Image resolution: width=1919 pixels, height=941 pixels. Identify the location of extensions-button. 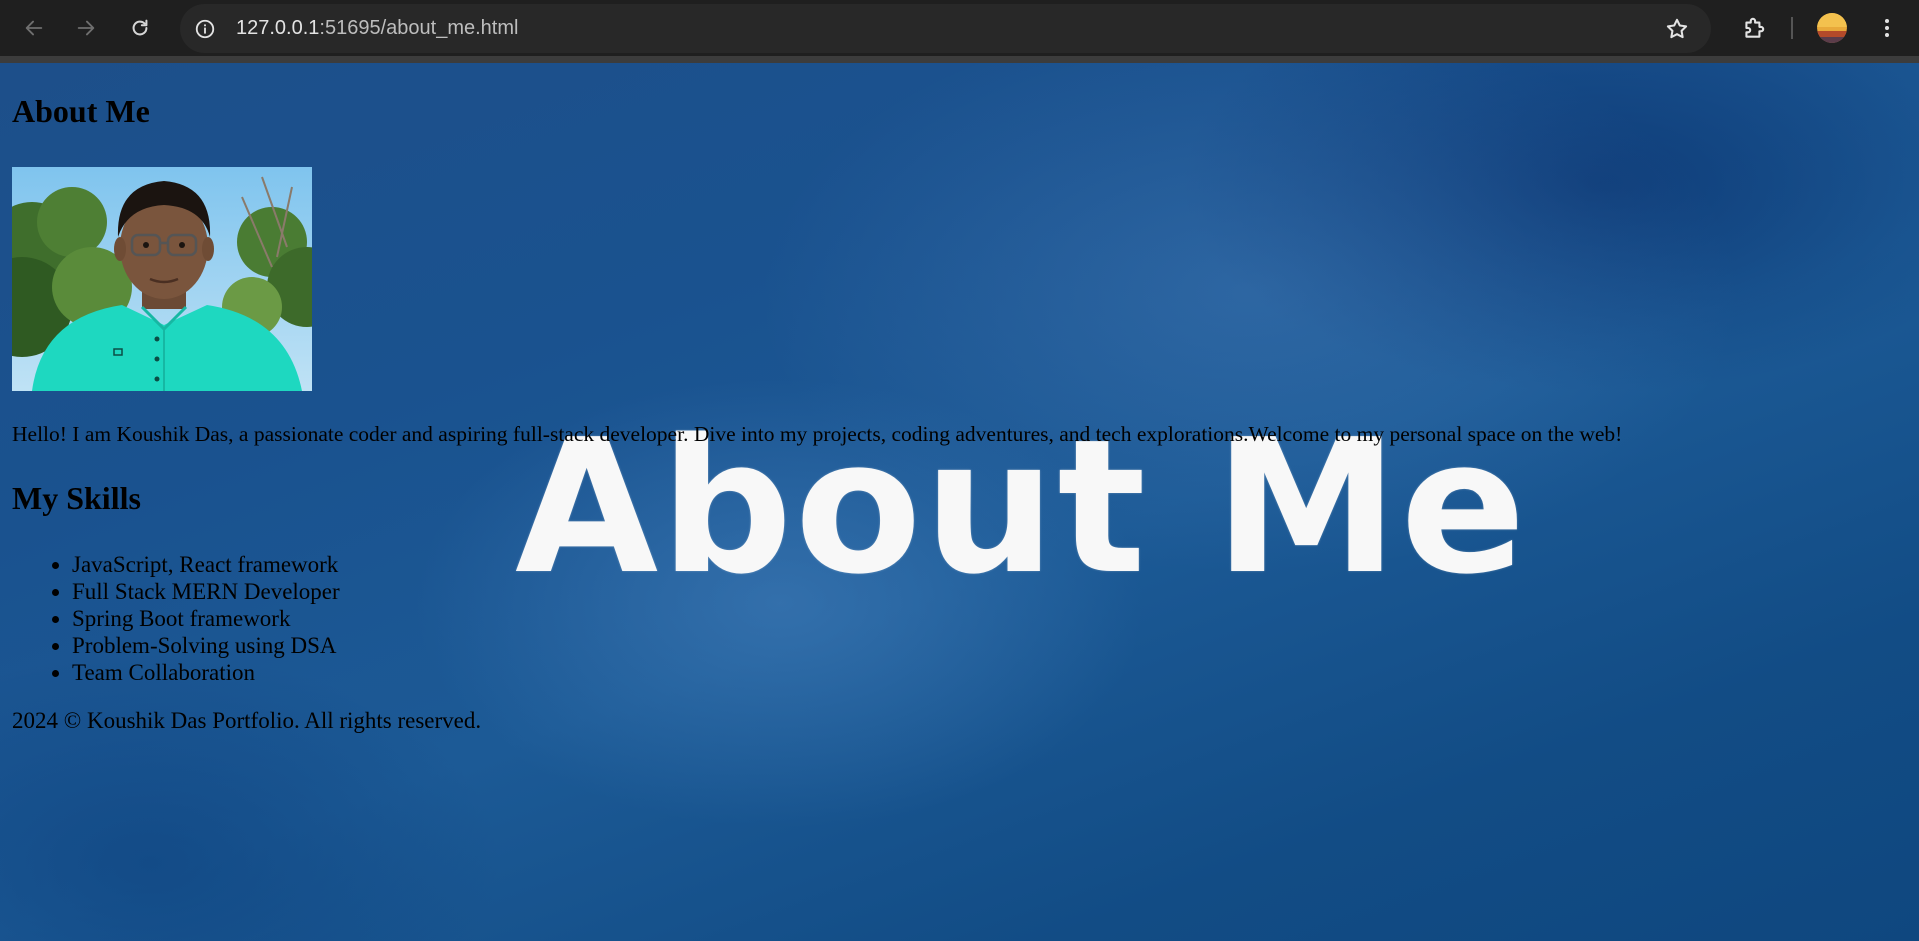
(1754, 28).